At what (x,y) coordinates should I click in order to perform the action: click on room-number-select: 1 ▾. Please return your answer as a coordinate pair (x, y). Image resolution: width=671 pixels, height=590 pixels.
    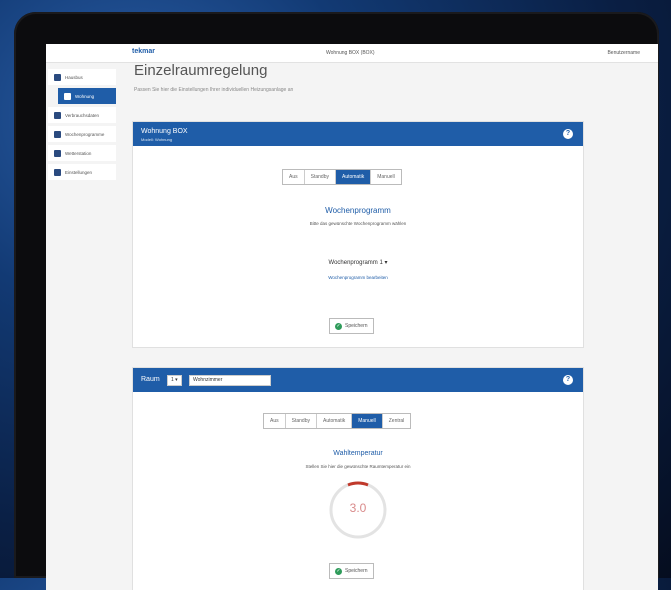
    Looking at the image, I should click on (174, 380).